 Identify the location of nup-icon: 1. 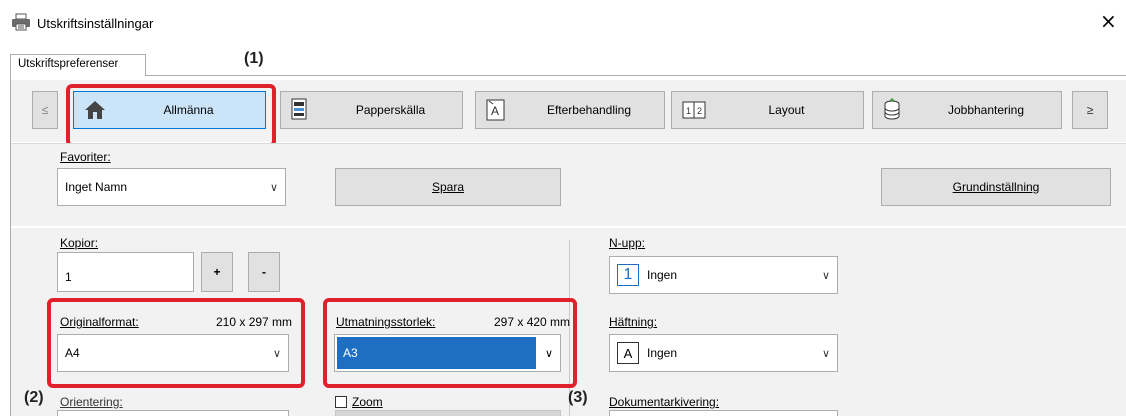
(628, 275).